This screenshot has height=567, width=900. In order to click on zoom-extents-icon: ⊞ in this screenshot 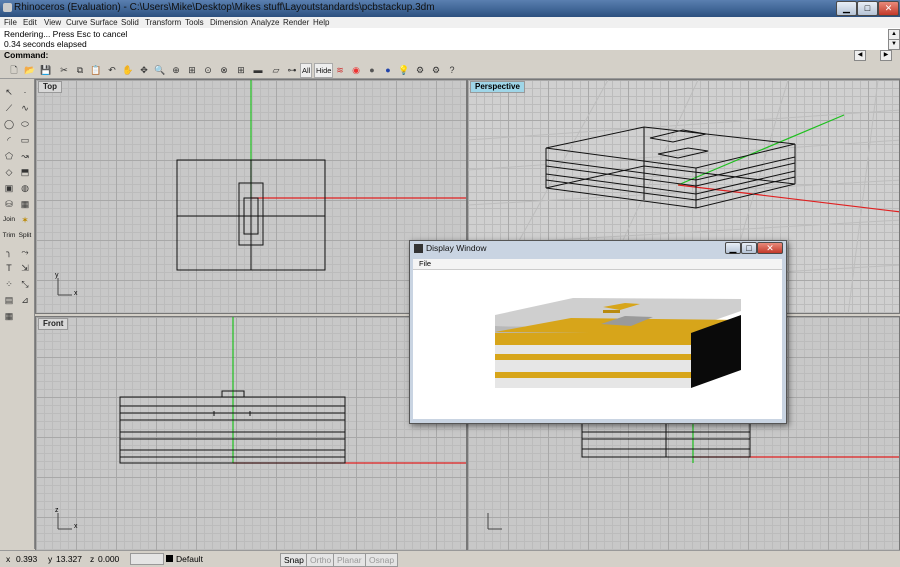, I will do `click(192, 70)`.